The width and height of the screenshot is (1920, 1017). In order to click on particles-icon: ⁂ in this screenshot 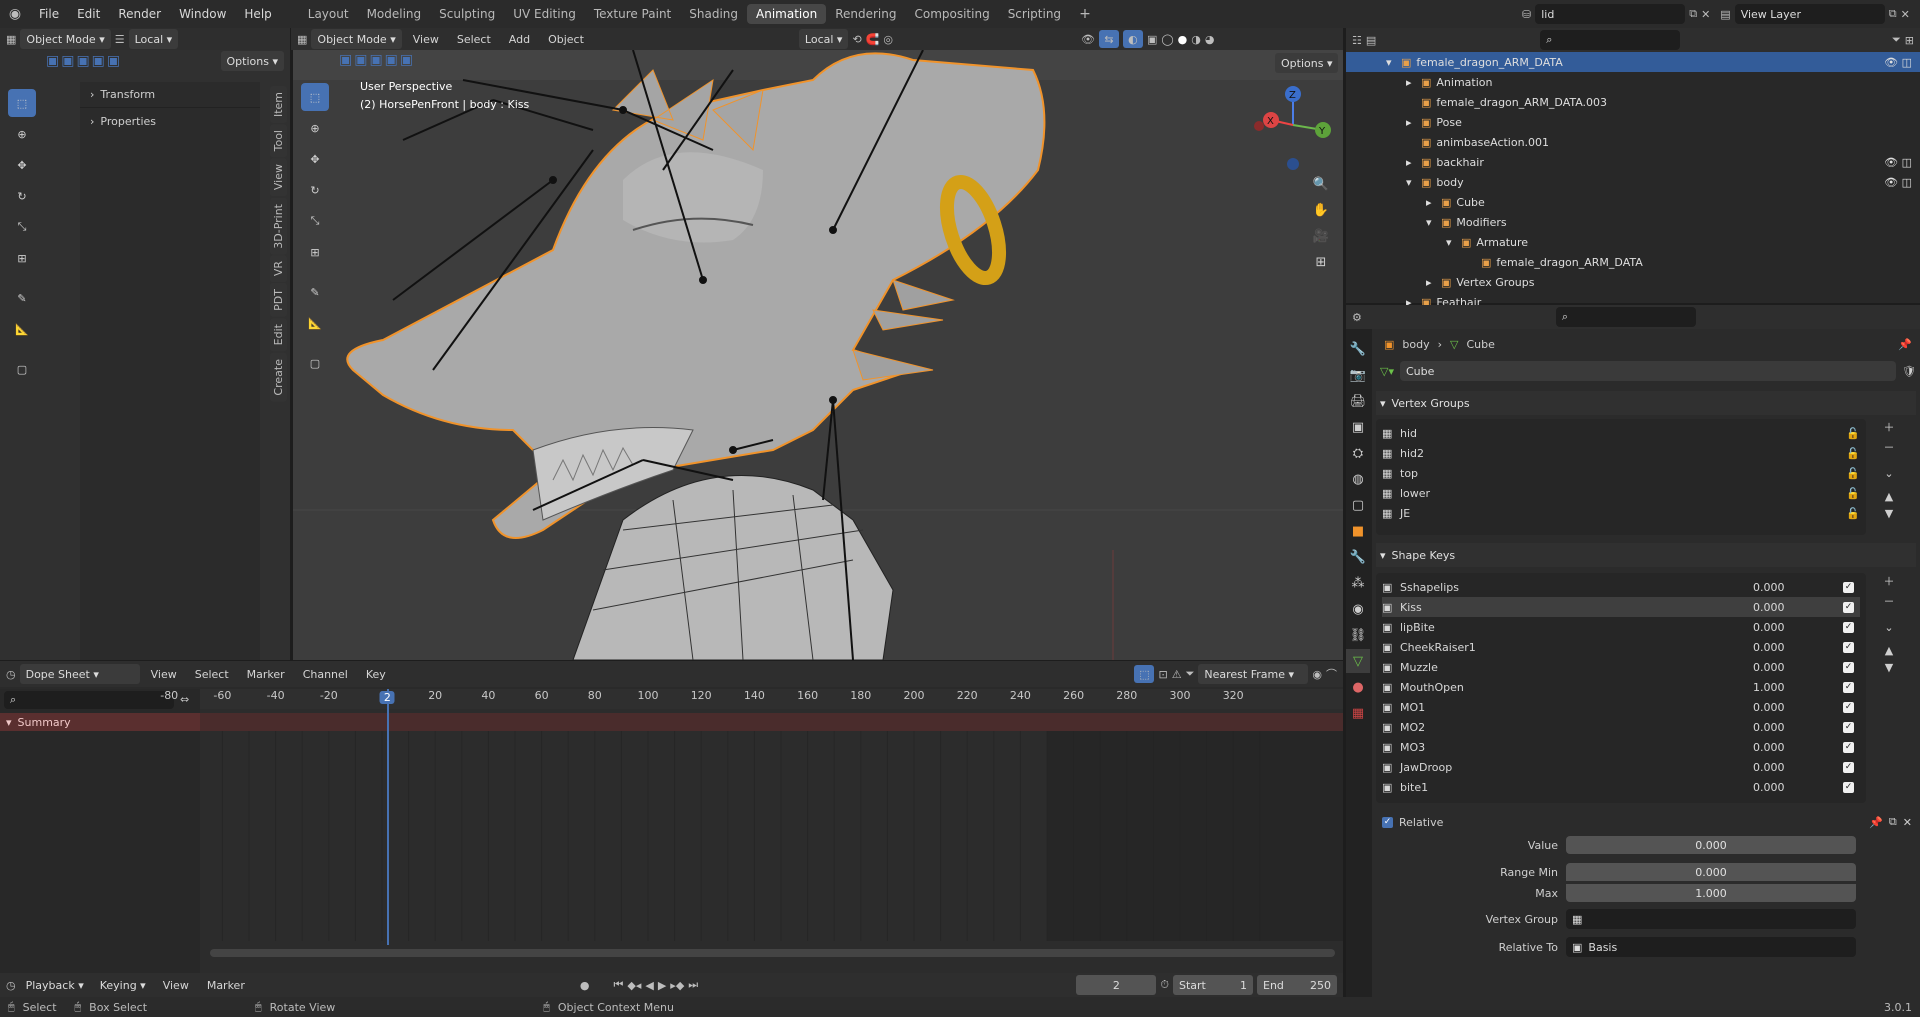, I will do `click(1358, 583)`.